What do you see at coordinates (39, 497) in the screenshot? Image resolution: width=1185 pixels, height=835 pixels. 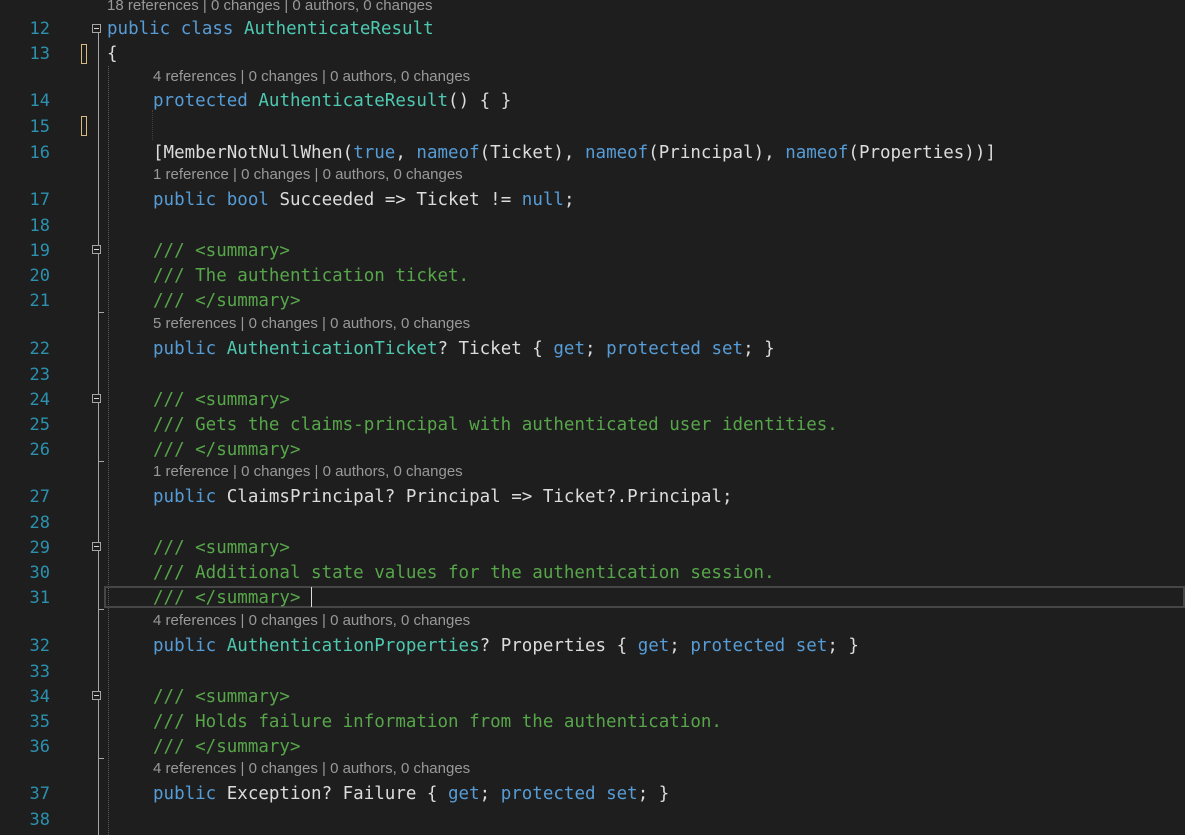 I see `line-number: 27` at bounding box center [39, 497].